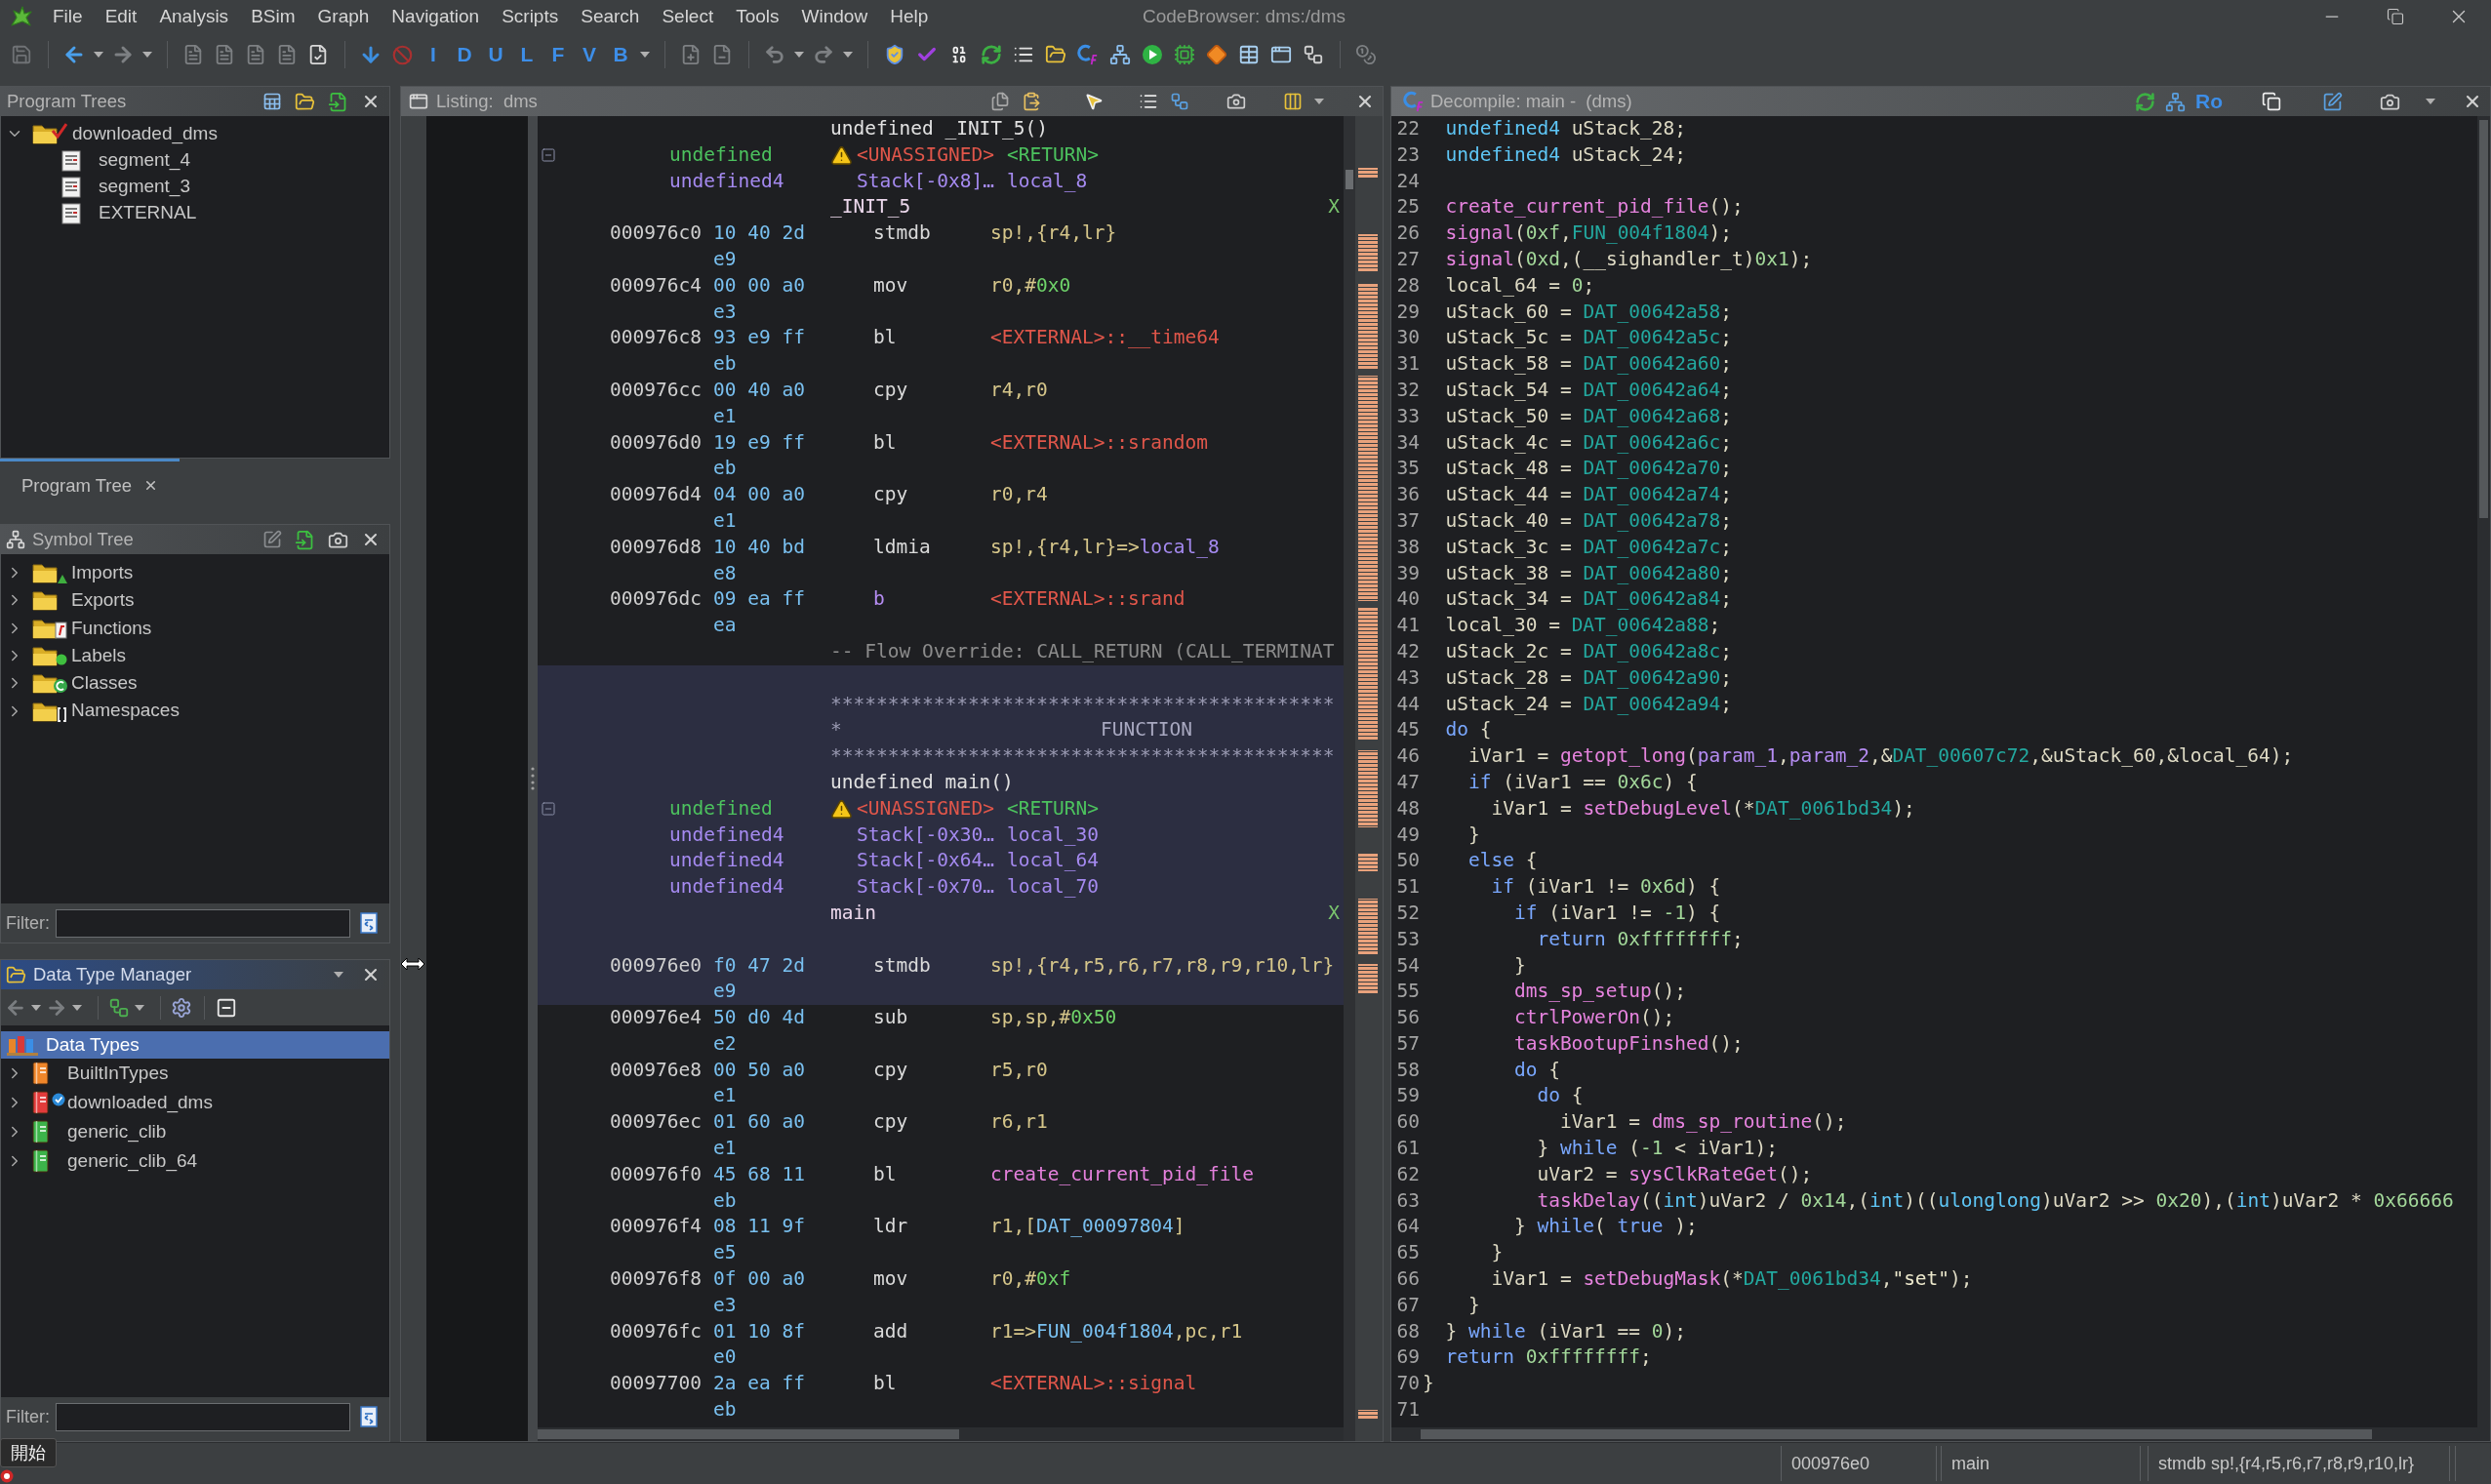 Image resolution: width=2491 pixels, height=1484 pixels. What do you see at coordinates (145, 160) in the screenshot?
I see `tree-item: segment_4` at bounding box center [145, 160].